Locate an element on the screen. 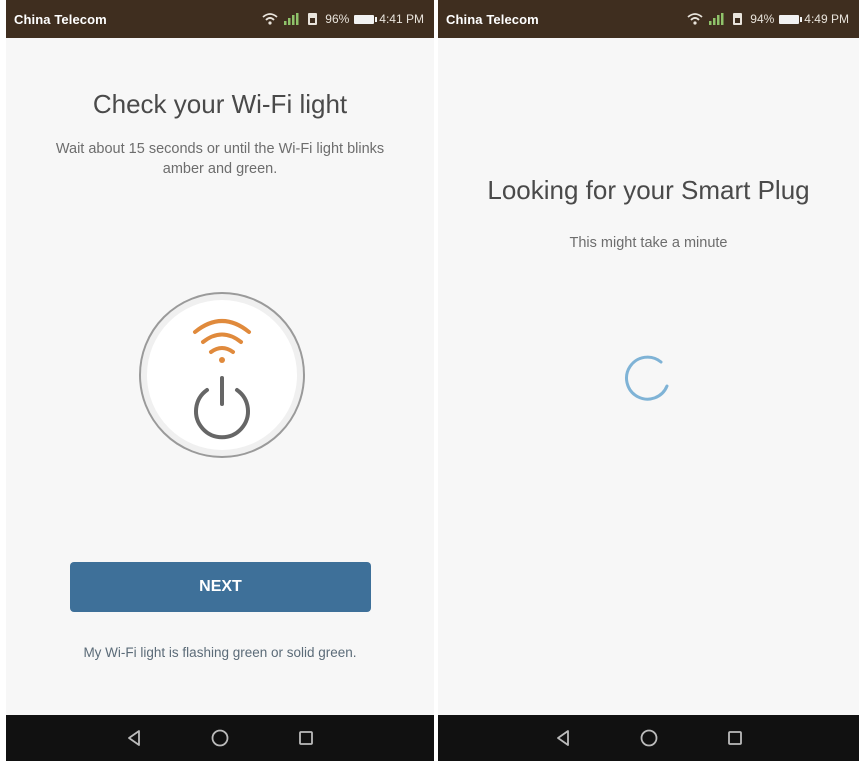  status-icons: 96% 4:41 PM is located at coordinates (343, 19).